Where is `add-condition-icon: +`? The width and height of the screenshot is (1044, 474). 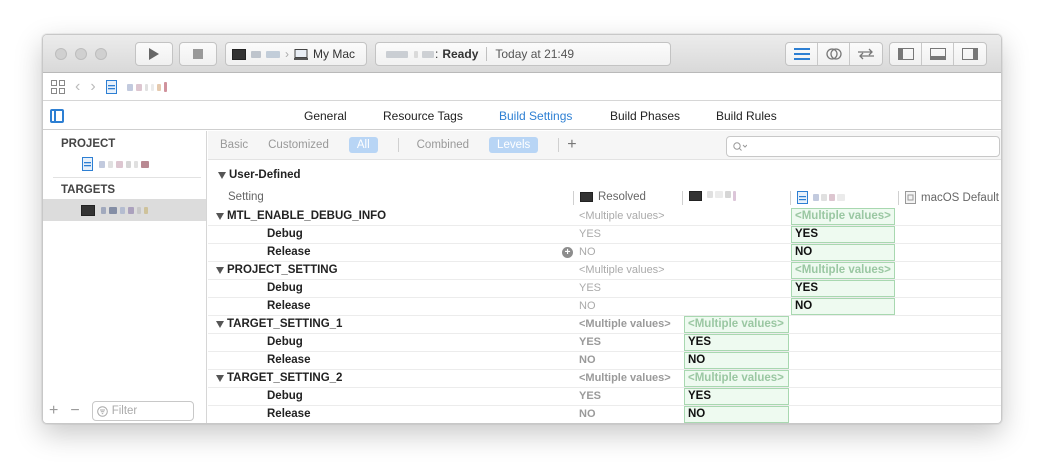 add-condition-icon: + is located at coordinates (567, 252).